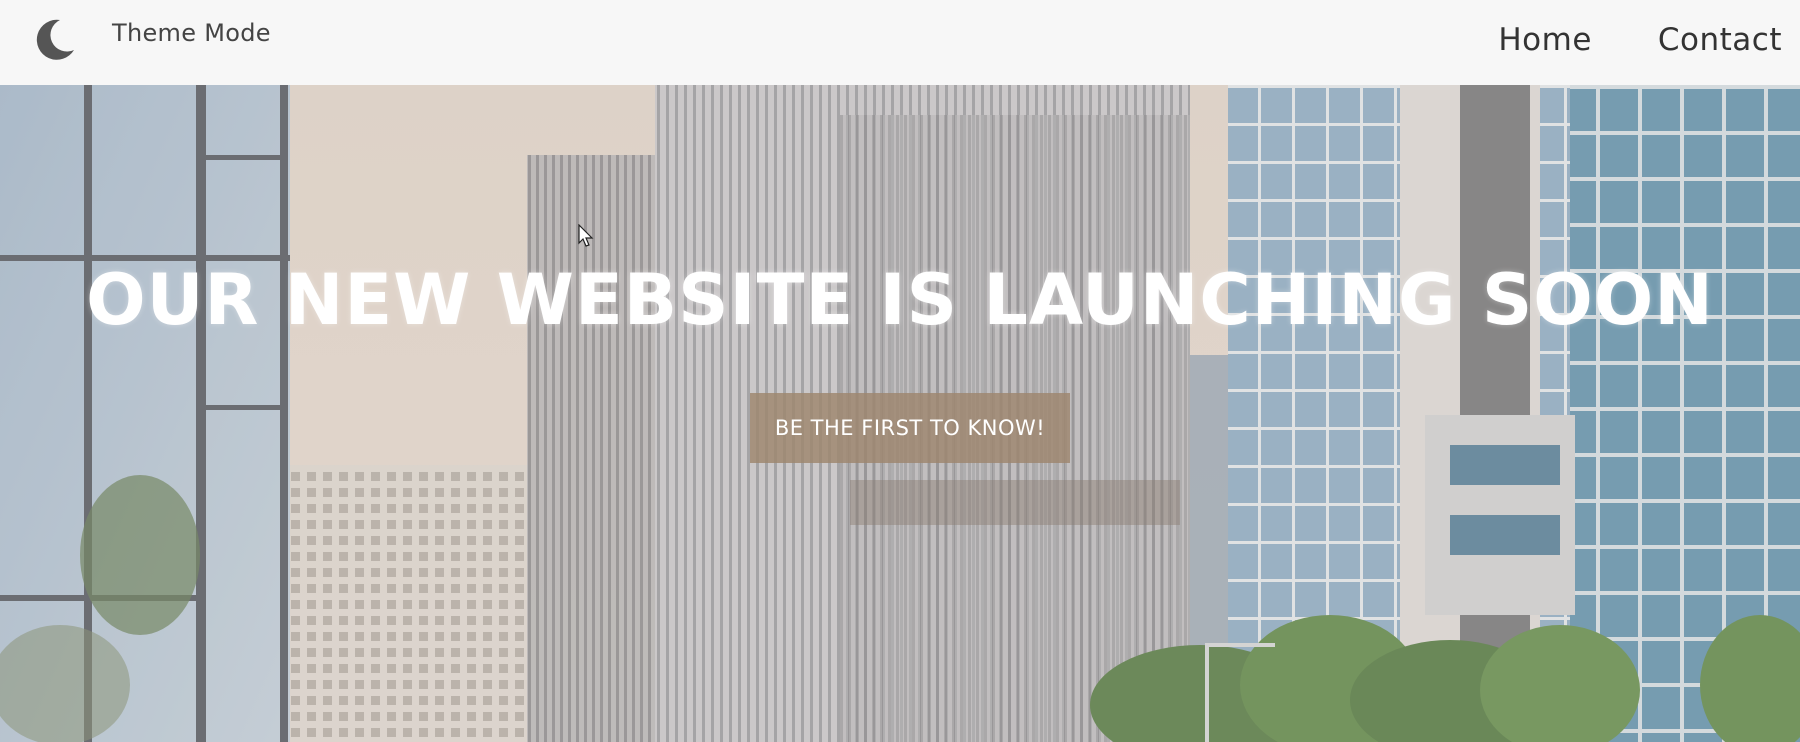 The image size is (1800, 742). What do you see at coordinates (1640, 40) in the screenshot?
I see `nav-links: Home Contact` at bounding box center [1640, 40].